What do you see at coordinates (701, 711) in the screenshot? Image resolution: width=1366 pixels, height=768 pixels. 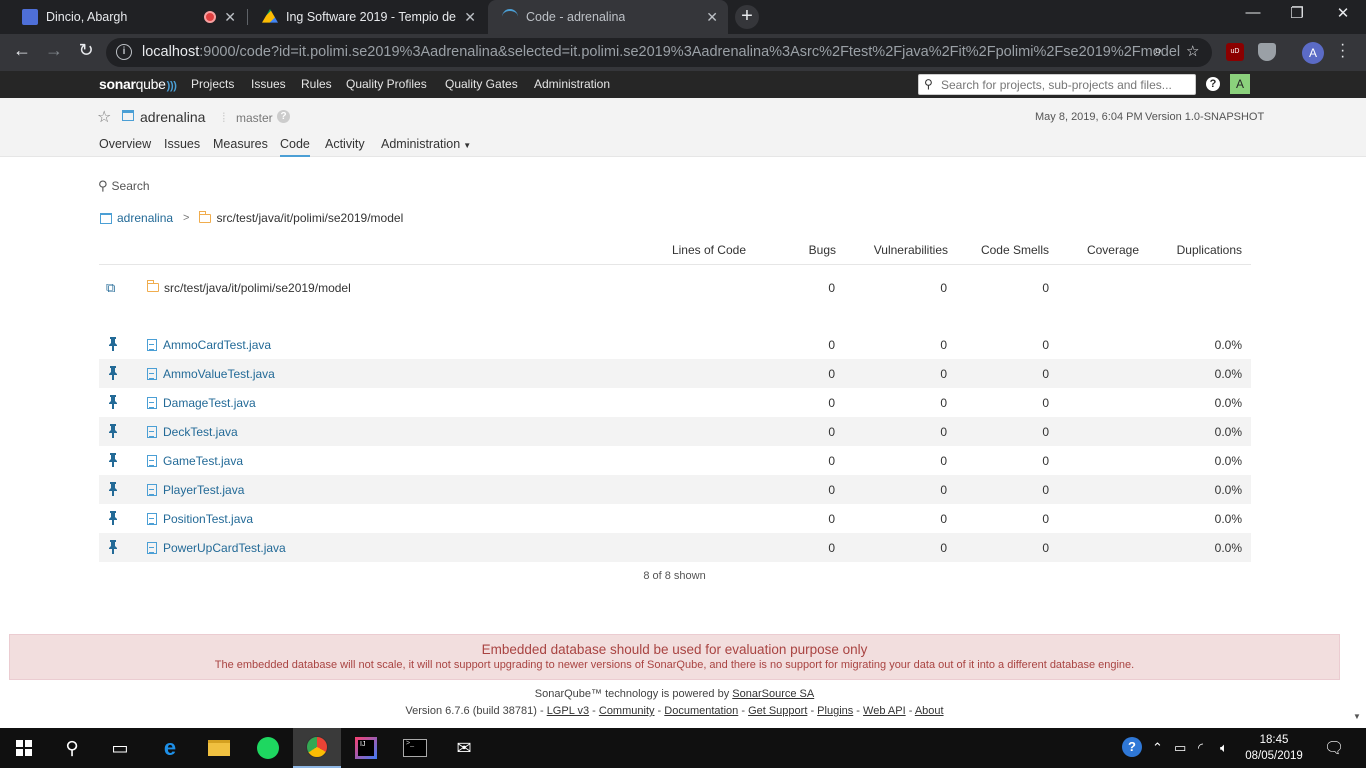 I see `footer-link-documentation: Documentation` at bounding box center [701, 711].